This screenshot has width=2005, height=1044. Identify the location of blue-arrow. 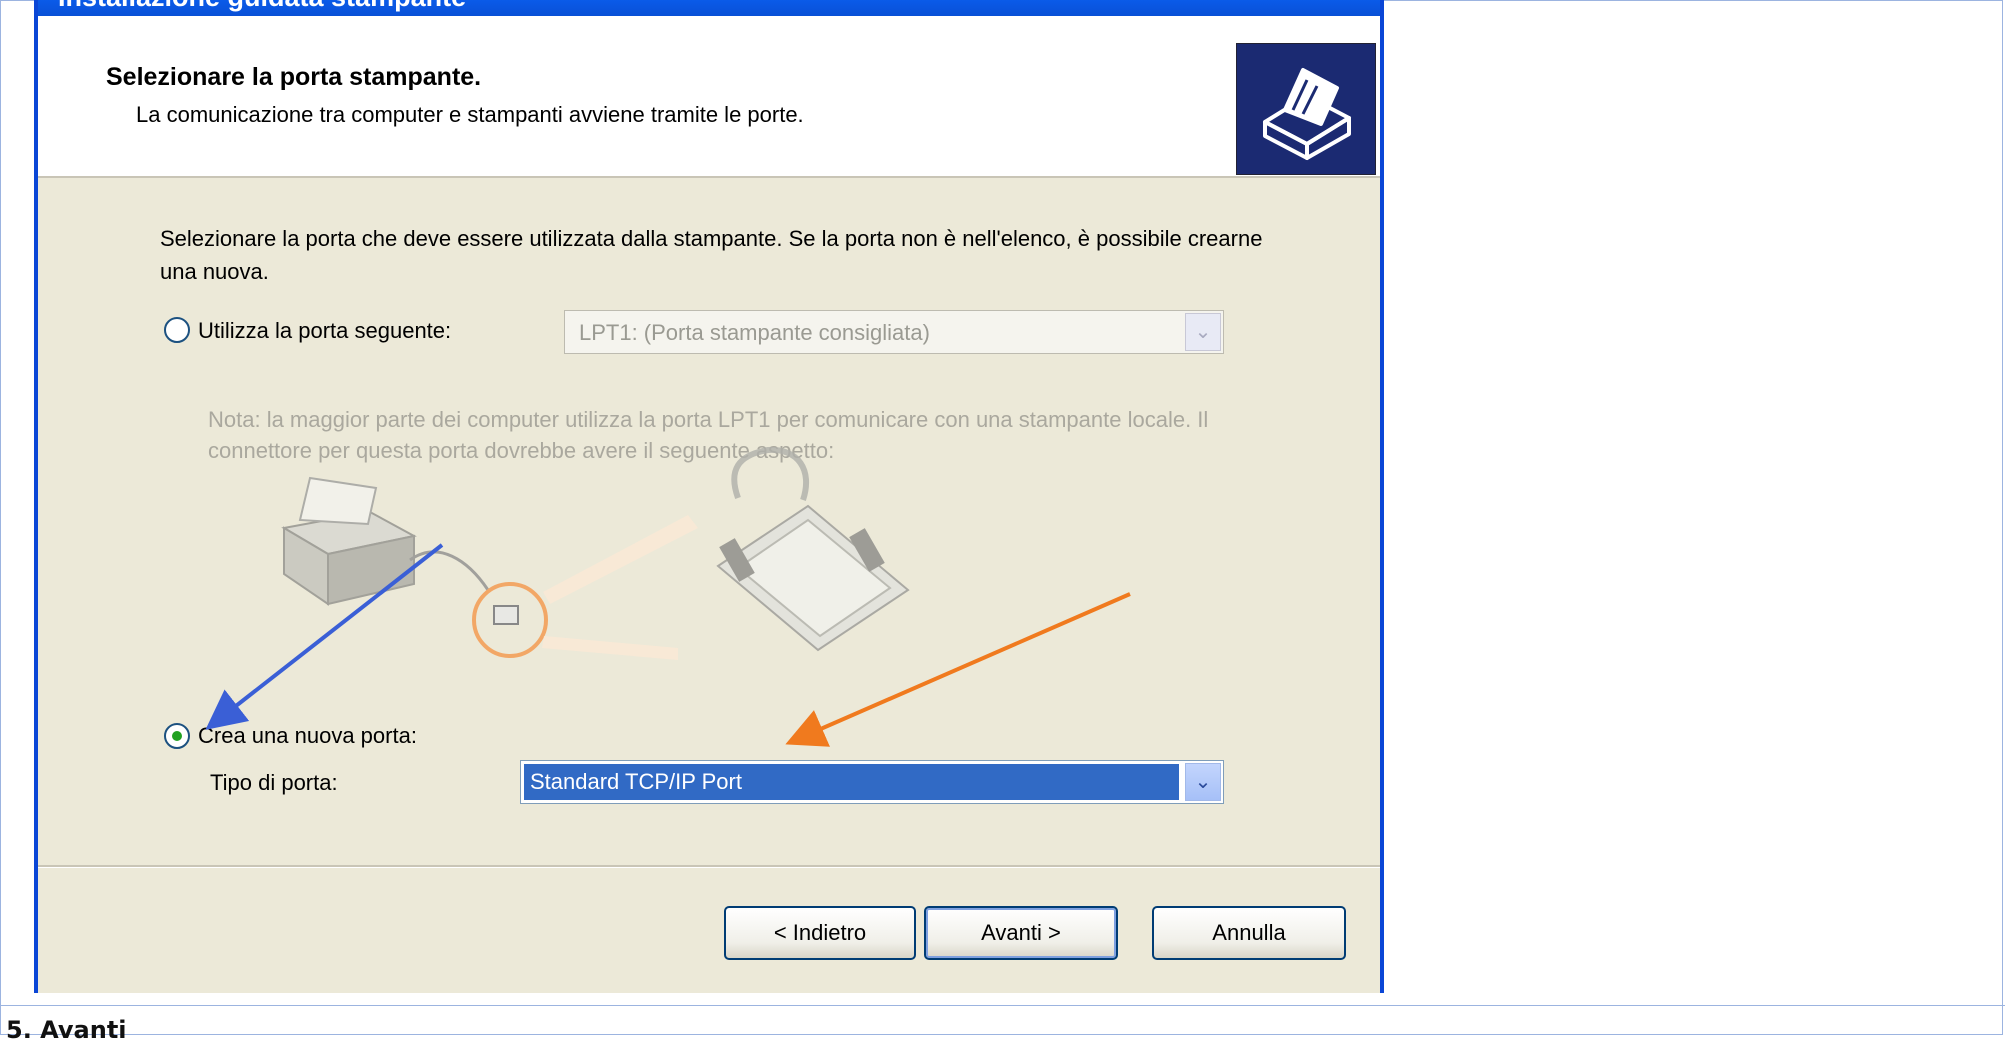
(324, 636).